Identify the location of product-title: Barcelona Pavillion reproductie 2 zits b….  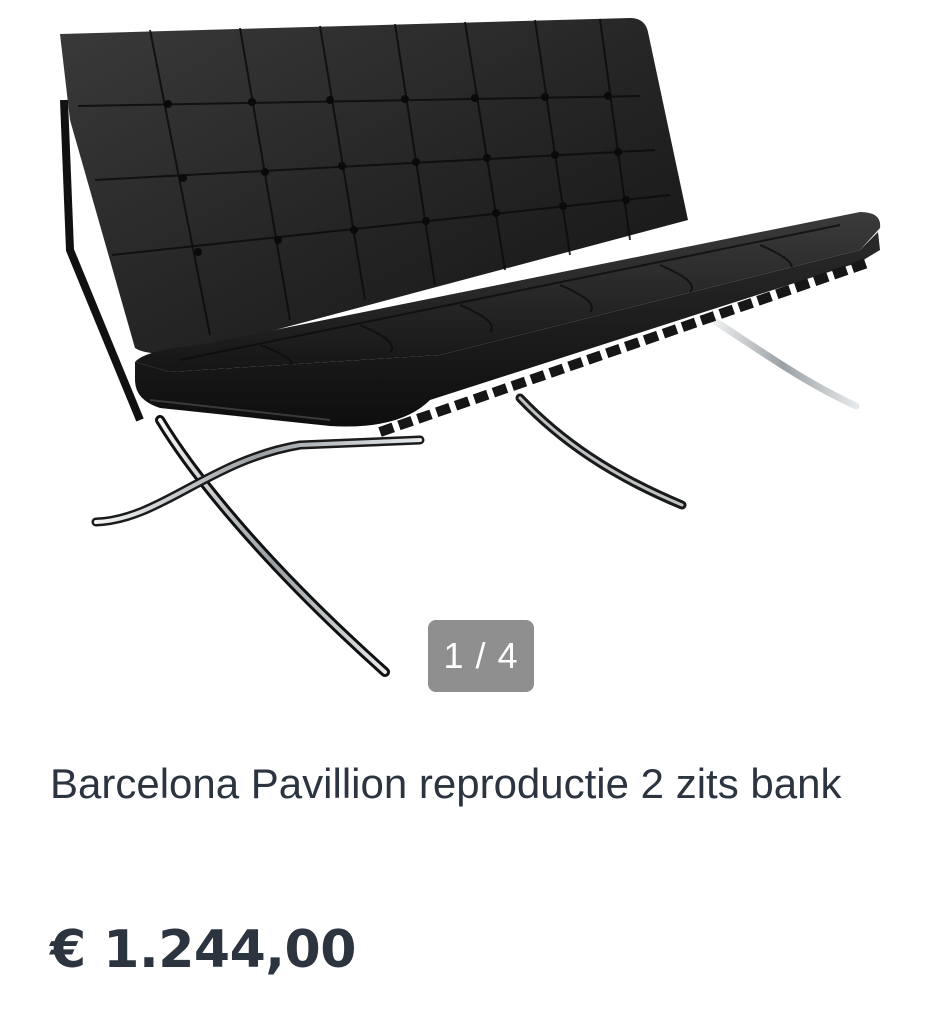
(446, 783).